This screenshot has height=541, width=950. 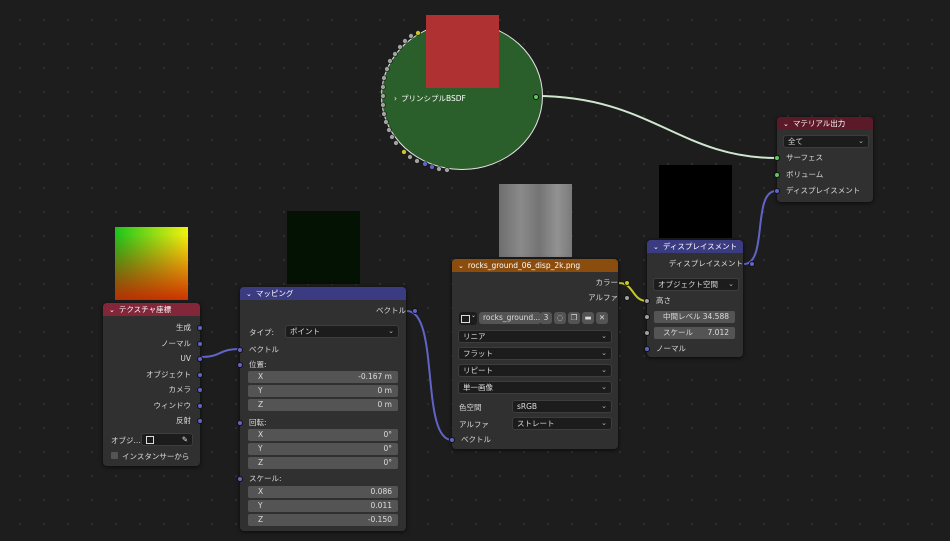 I want to click on rotation-z-field: Z 0°, so click(x=323, y=463).